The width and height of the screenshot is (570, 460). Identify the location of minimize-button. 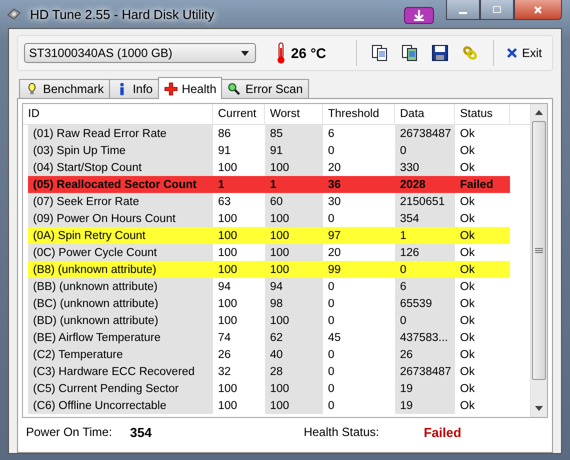
(463, 10).